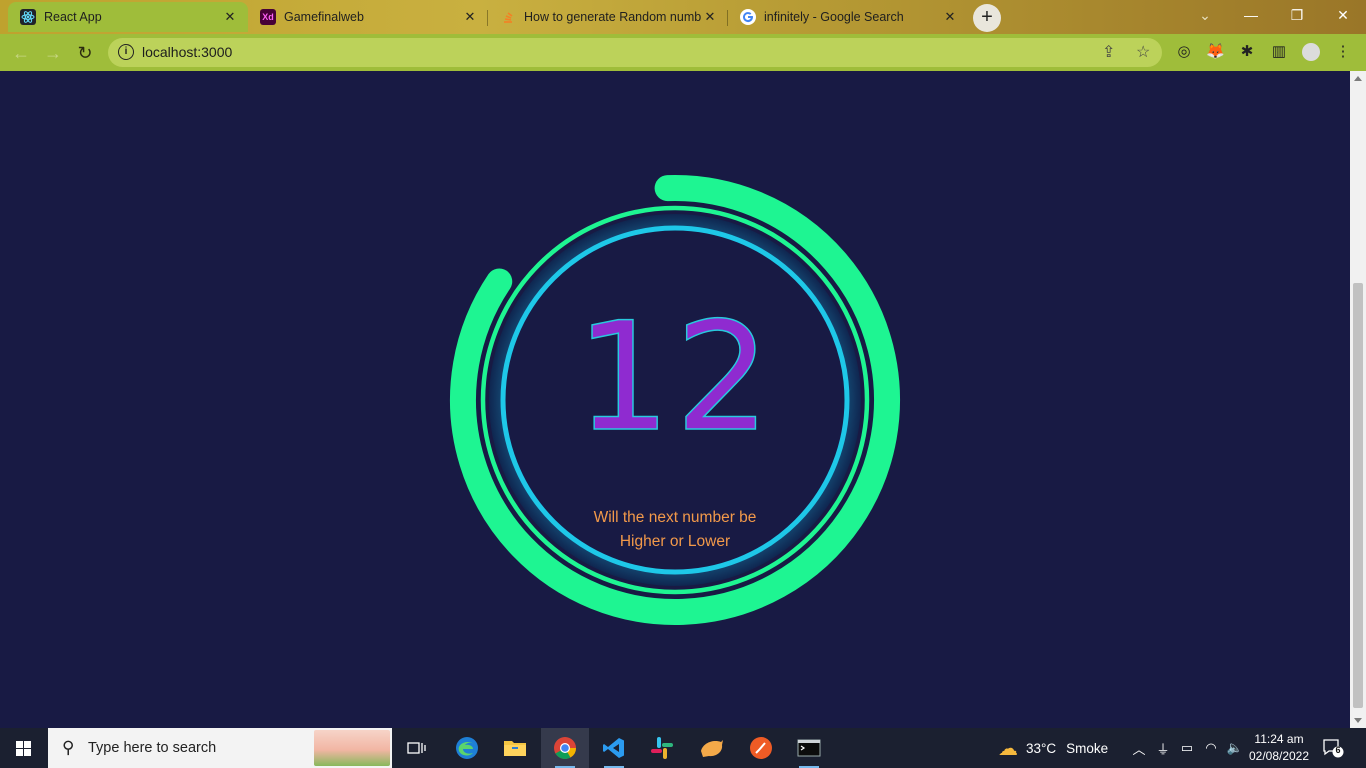 This screenshot has width=1366, height=768. I want to click on address-url: localhost:3000, so click(187, 52).